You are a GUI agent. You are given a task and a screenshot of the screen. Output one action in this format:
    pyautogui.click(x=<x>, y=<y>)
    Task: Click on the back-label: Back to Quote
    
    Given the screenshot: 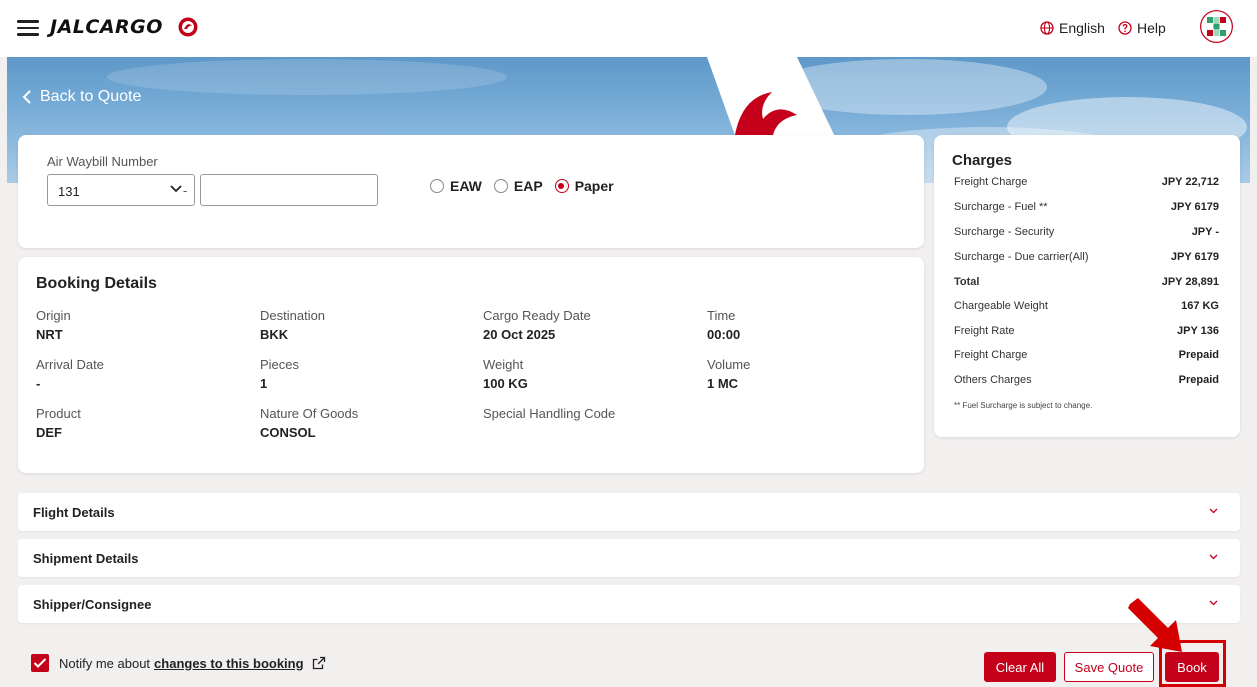 What is the action you would take?
    pyautogui.click(x=91, y=96)
    